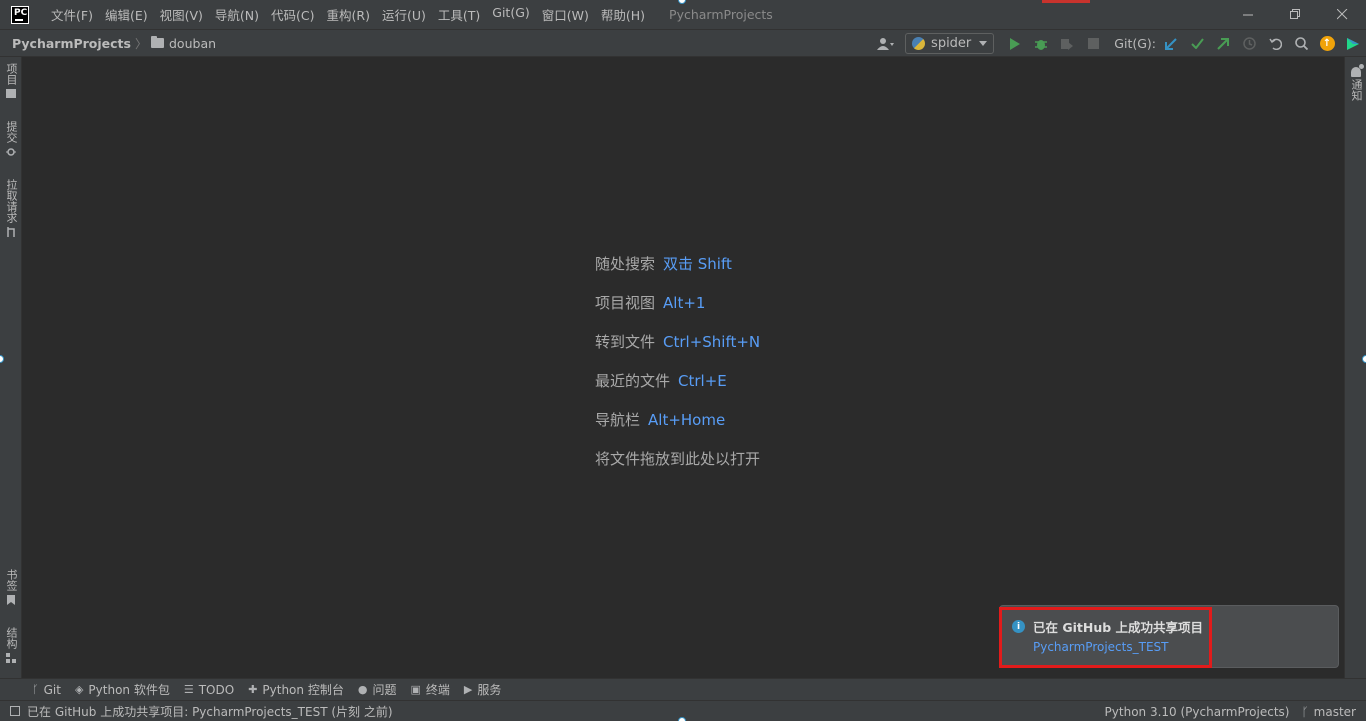 This screenshot has width=1366, height=721. Describe the element at coordinates (1356, 90) in the screenshot. I see `tab-notifications-label: 通知` at that location.